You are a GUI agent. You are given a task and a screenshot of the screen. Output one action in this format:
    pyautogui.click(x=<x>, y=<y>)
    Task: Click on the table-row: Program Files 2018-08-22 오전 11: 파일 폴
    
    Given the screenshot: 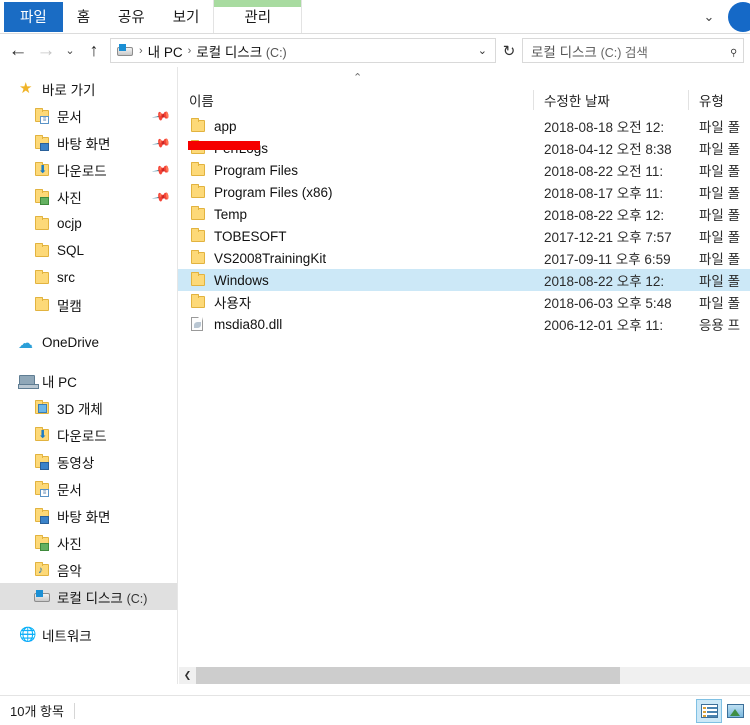 What is the action you would take?
    pyautogui.click(x=464, y=170)
    